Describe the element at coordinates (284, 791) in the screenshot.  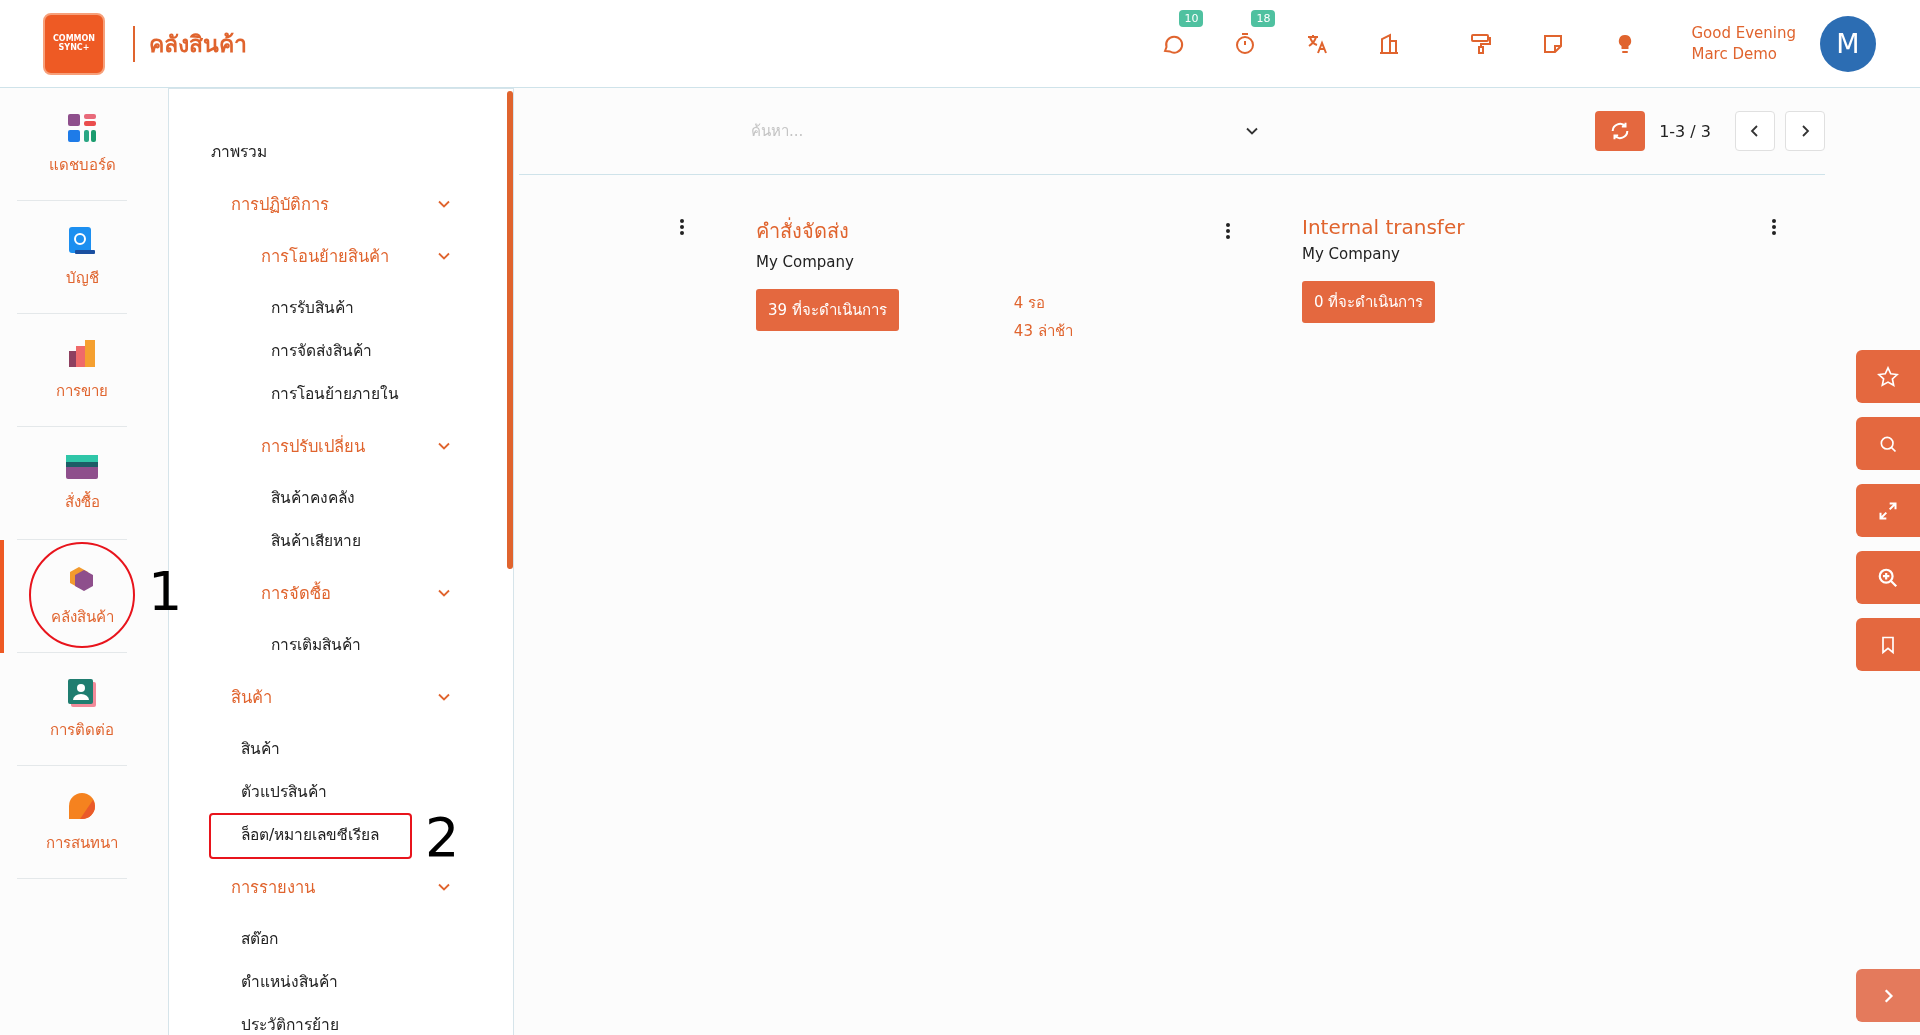
I see `menu-item: ตัวแปรสินค้า` at that location.